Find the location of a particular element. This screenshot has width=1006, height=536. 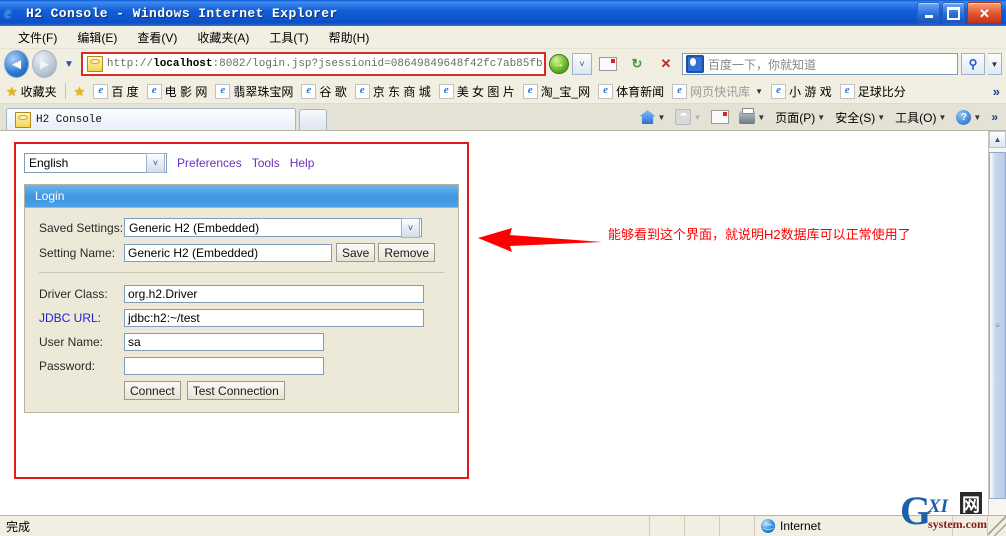

page-menu-label: 页面(P) is located at coordinates (795, 117).